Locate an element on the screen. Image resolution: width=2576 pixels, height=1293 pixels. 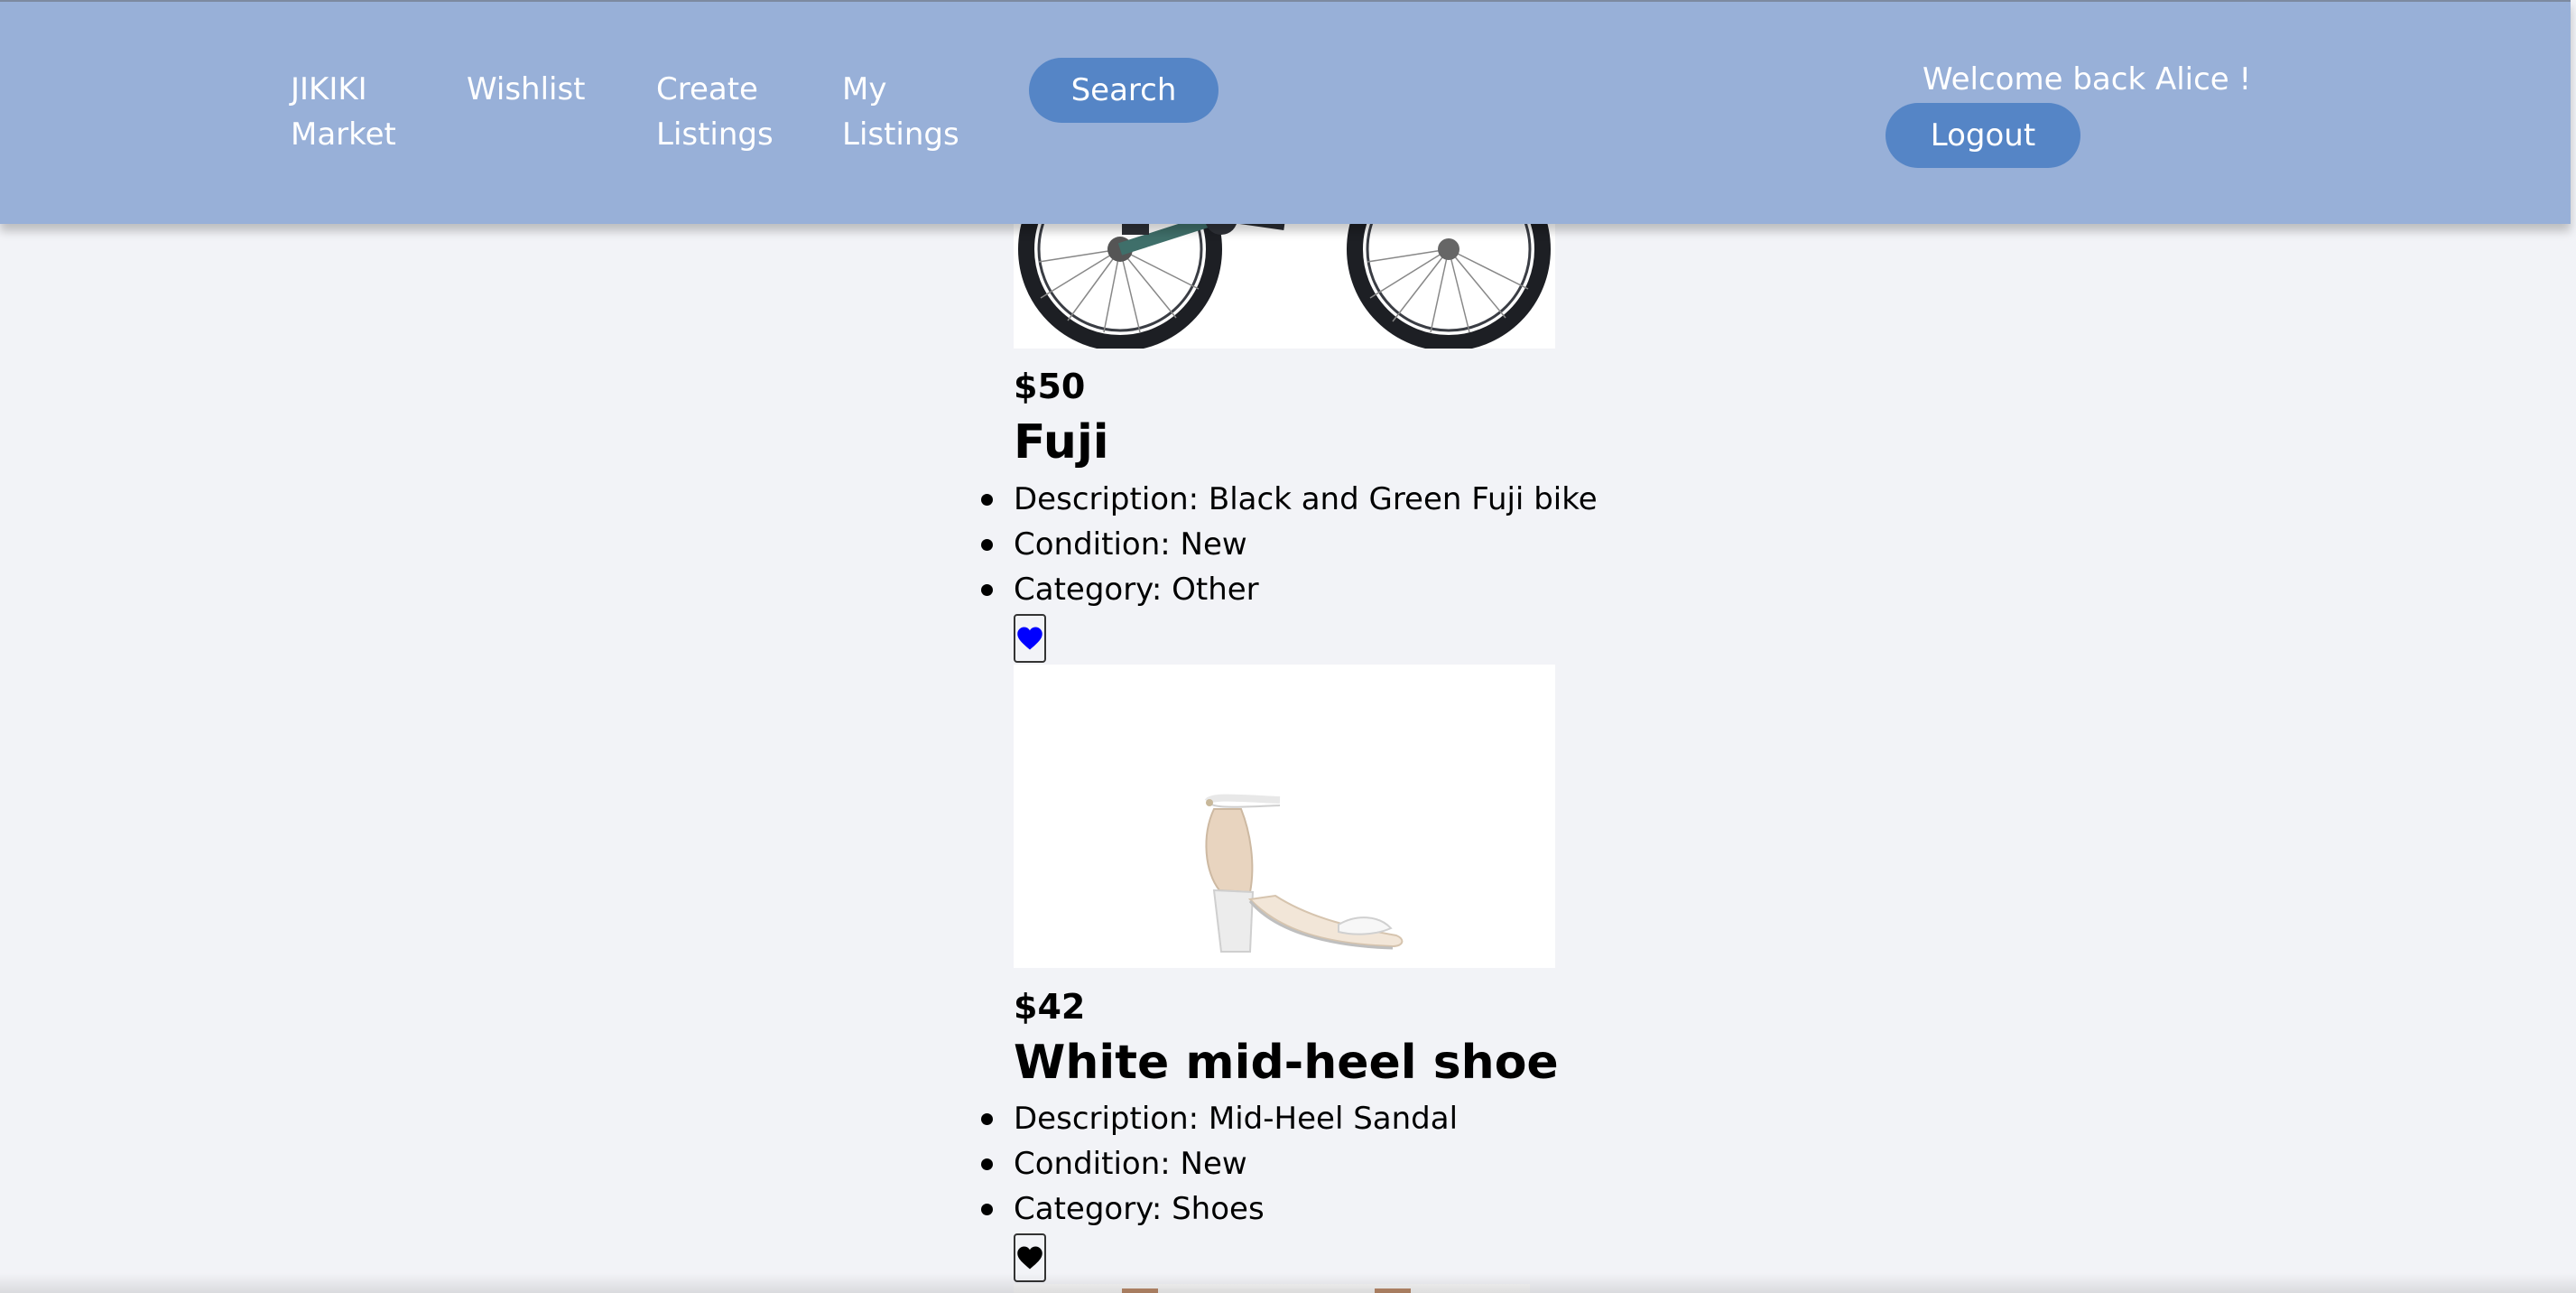
listing-title: White mid-heel shoe is located at coordinates (1286, 1063).